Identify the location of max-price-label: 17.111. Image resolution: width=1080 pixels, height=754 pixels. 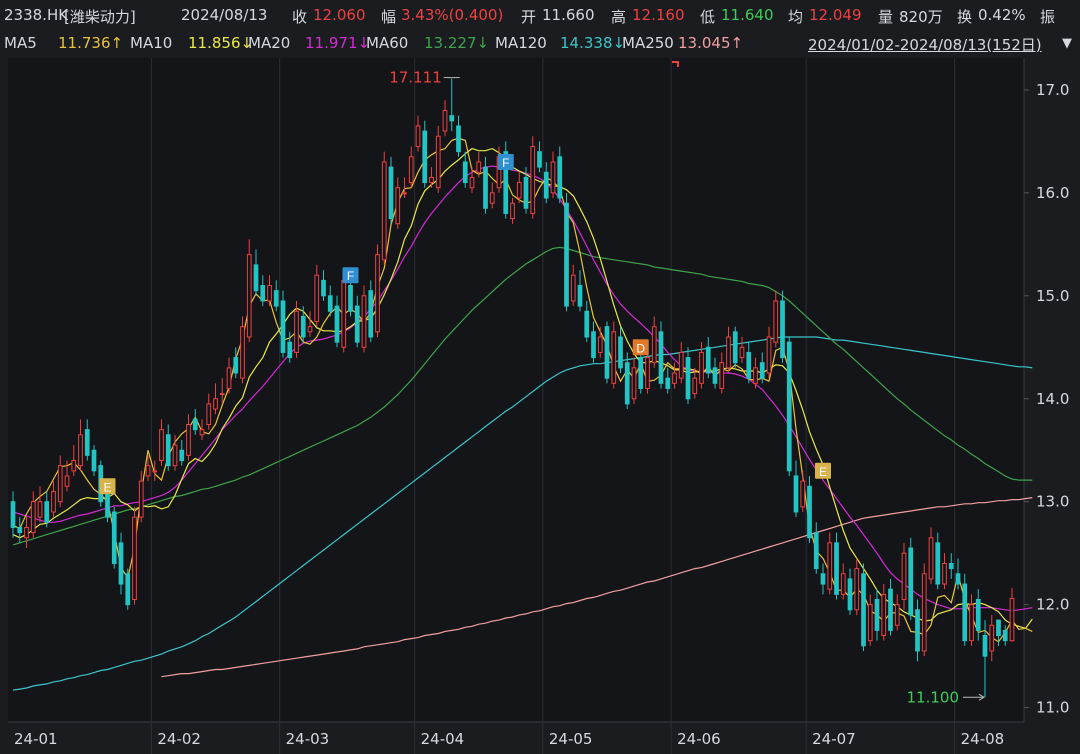
(415, 78).